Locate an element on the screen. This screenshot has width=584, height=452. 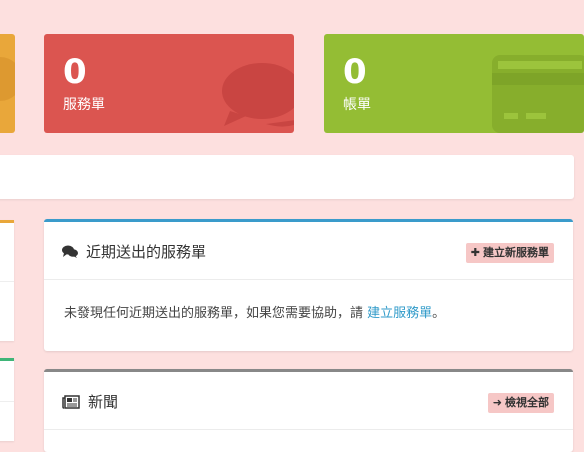
panel-title: 新聞 is located at coordinates (90, 402).